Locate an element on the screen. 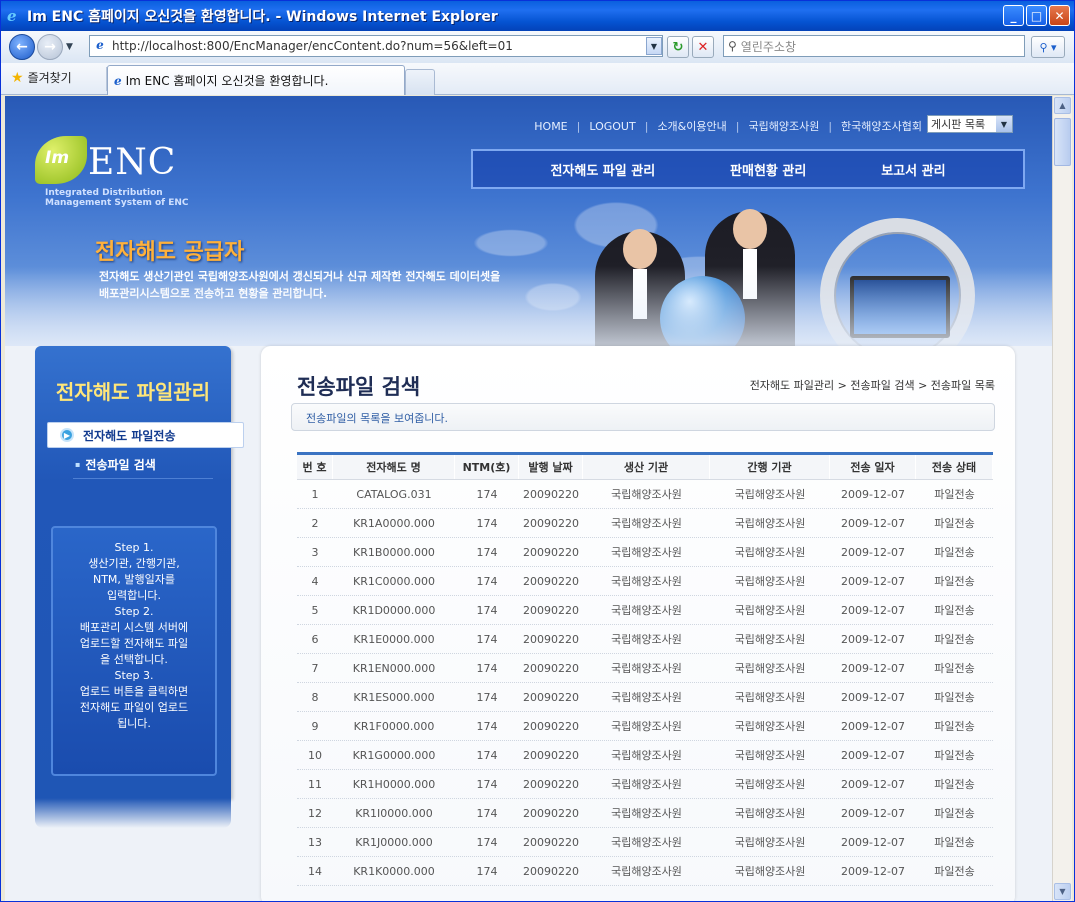 Image resolution: width=1075 pixels, height=902 pixels. board-select: 게시판 목록 ▼ is located at coordinates (970, 124).